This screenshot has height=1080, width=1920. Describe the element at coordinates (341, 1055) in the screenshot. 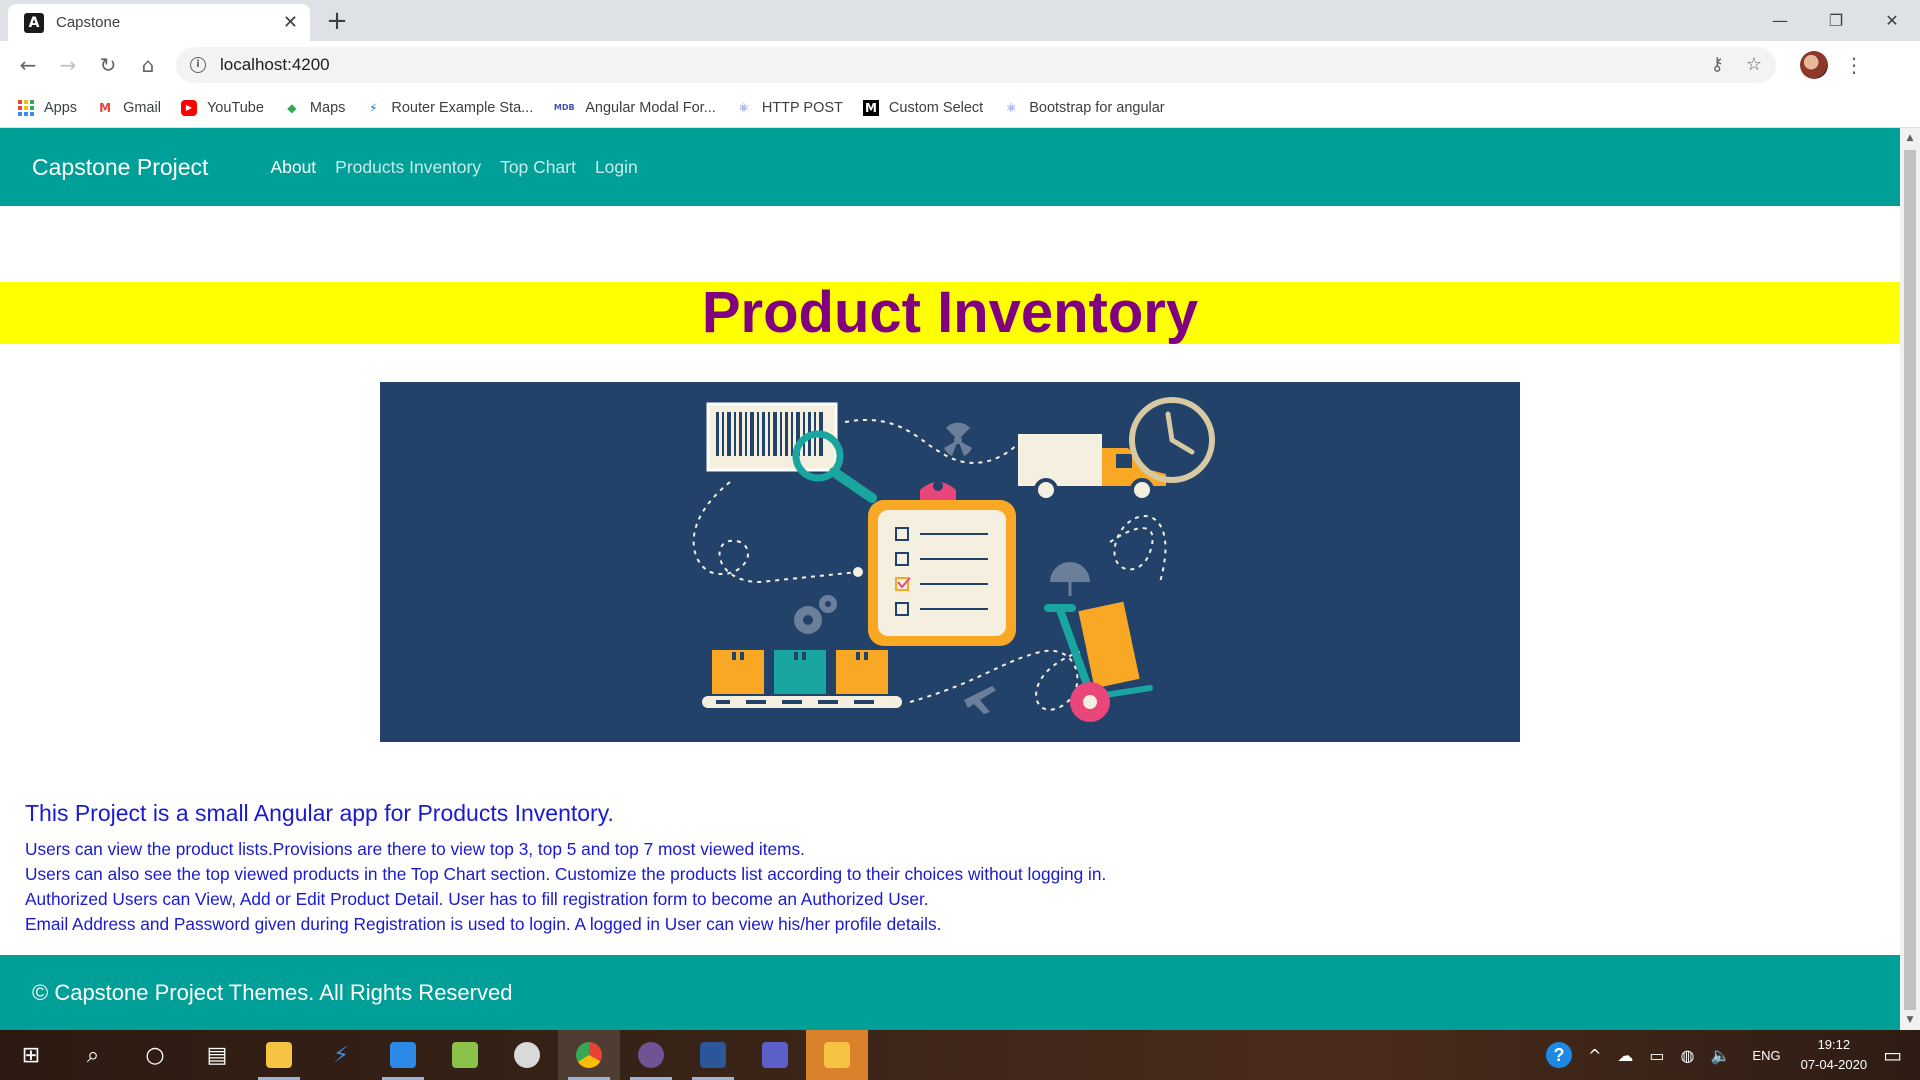

I see `taskbar-app-lightning: ⚡` at that location.